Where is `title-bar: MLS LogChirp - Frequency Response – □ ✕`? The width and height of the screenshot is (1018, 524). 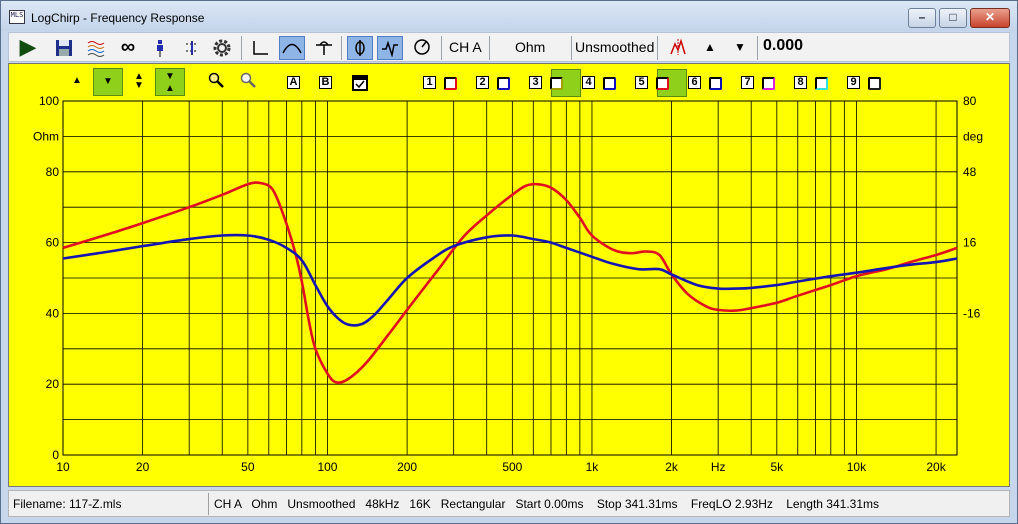
title-bar: MLS LogChirp - Frequency Response – □ ✕ is located at coordinates (509, 16).